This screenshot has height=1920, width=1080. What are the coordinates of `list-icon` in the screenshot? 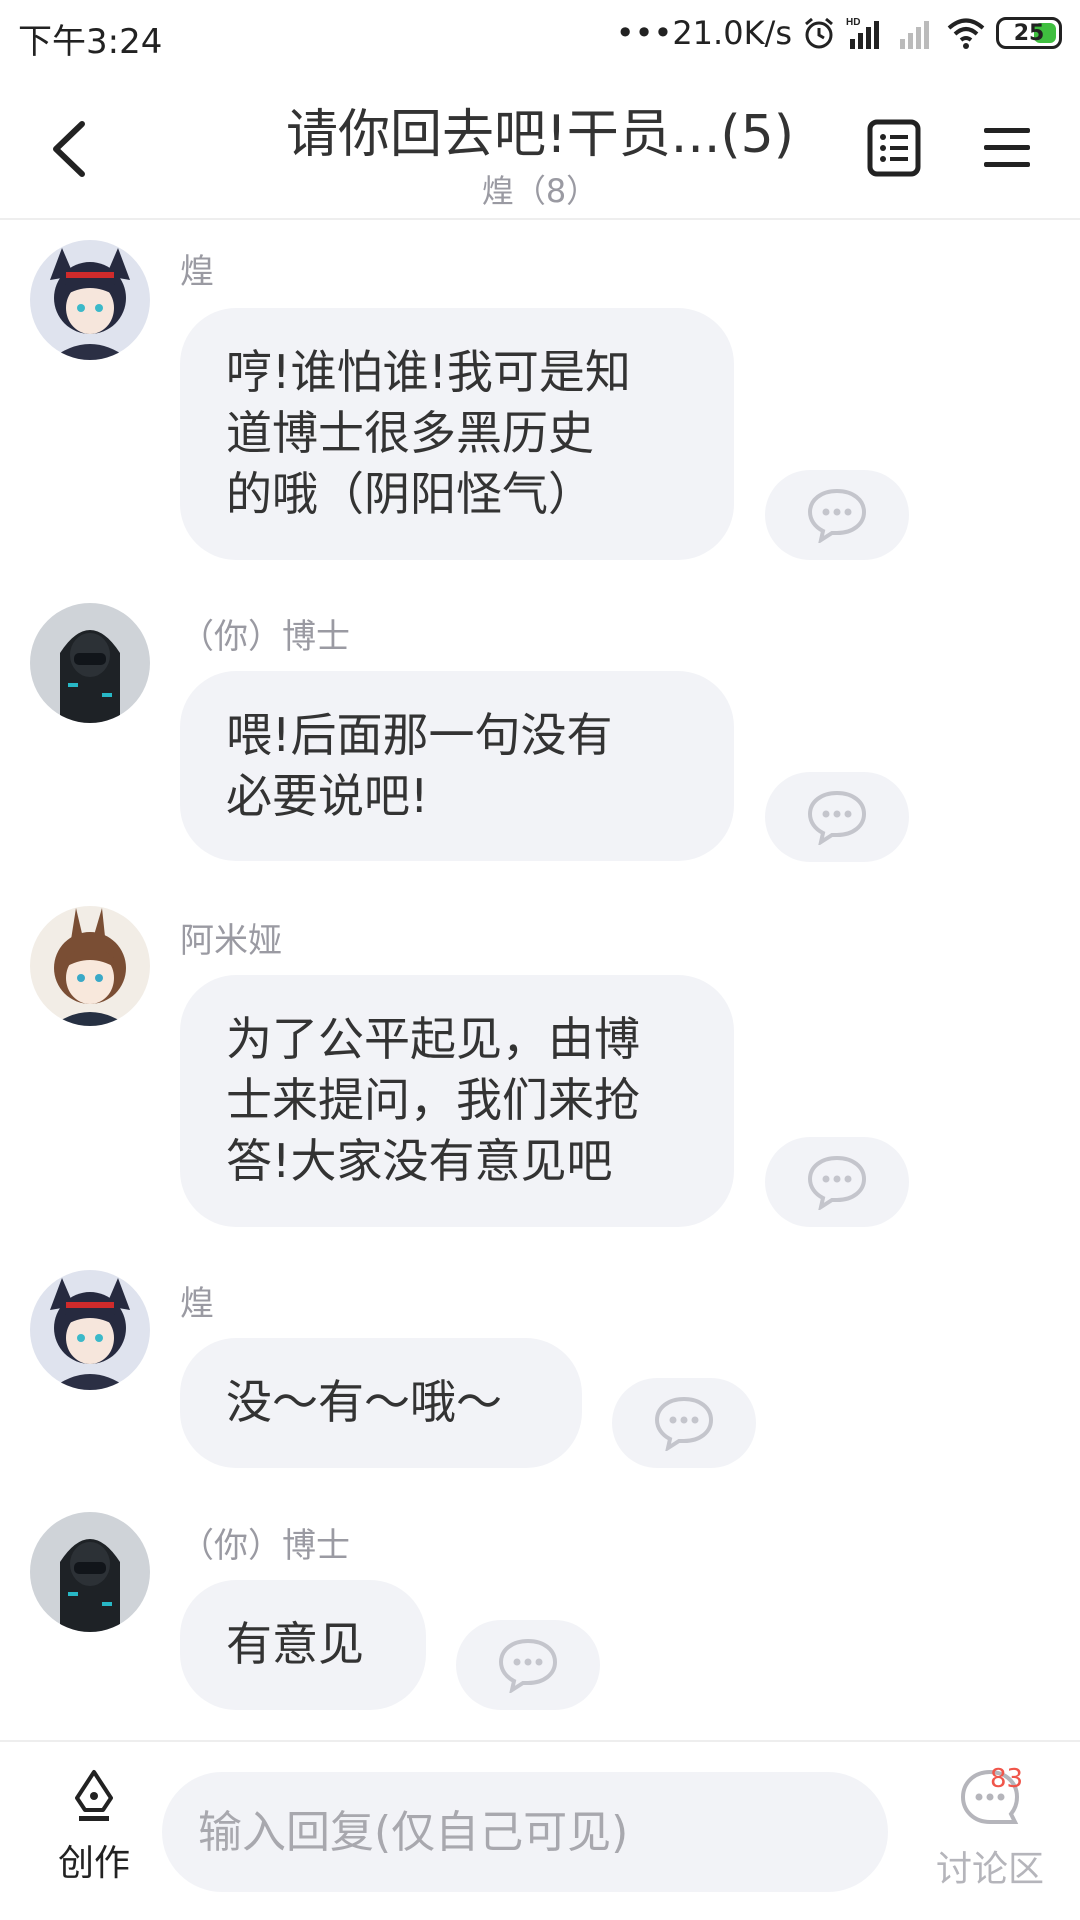 It's located at (894, 148).